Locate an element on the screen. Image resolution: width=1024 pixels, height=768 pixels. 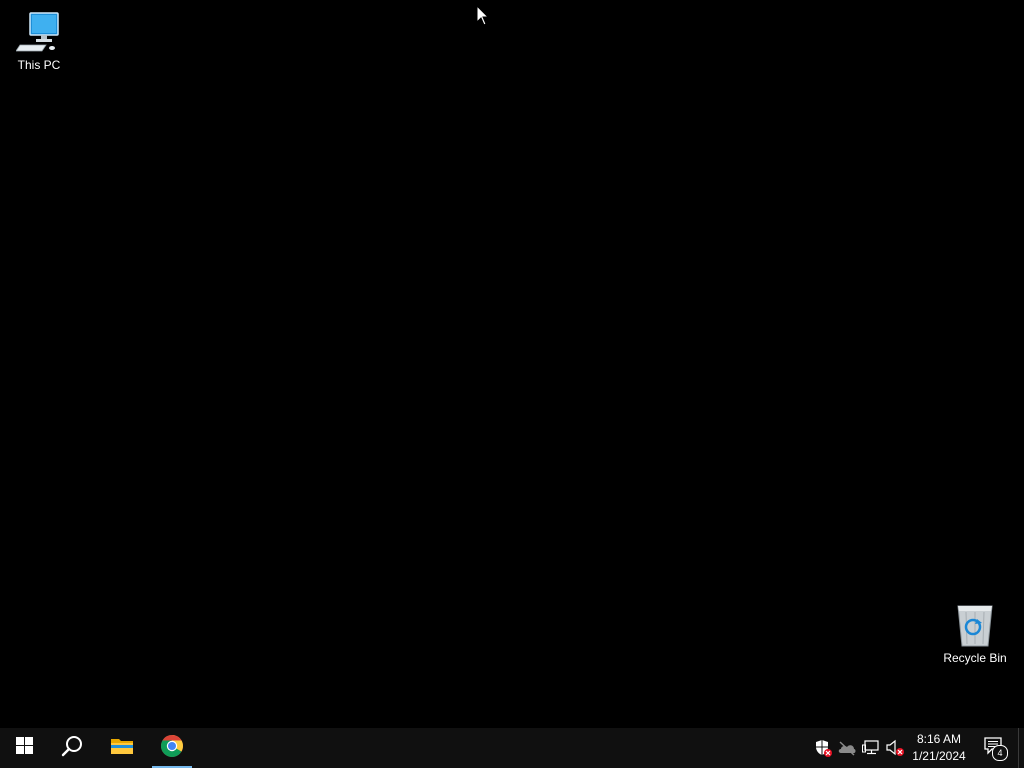
show-desktop-button is located at coordinates (1021, 748).